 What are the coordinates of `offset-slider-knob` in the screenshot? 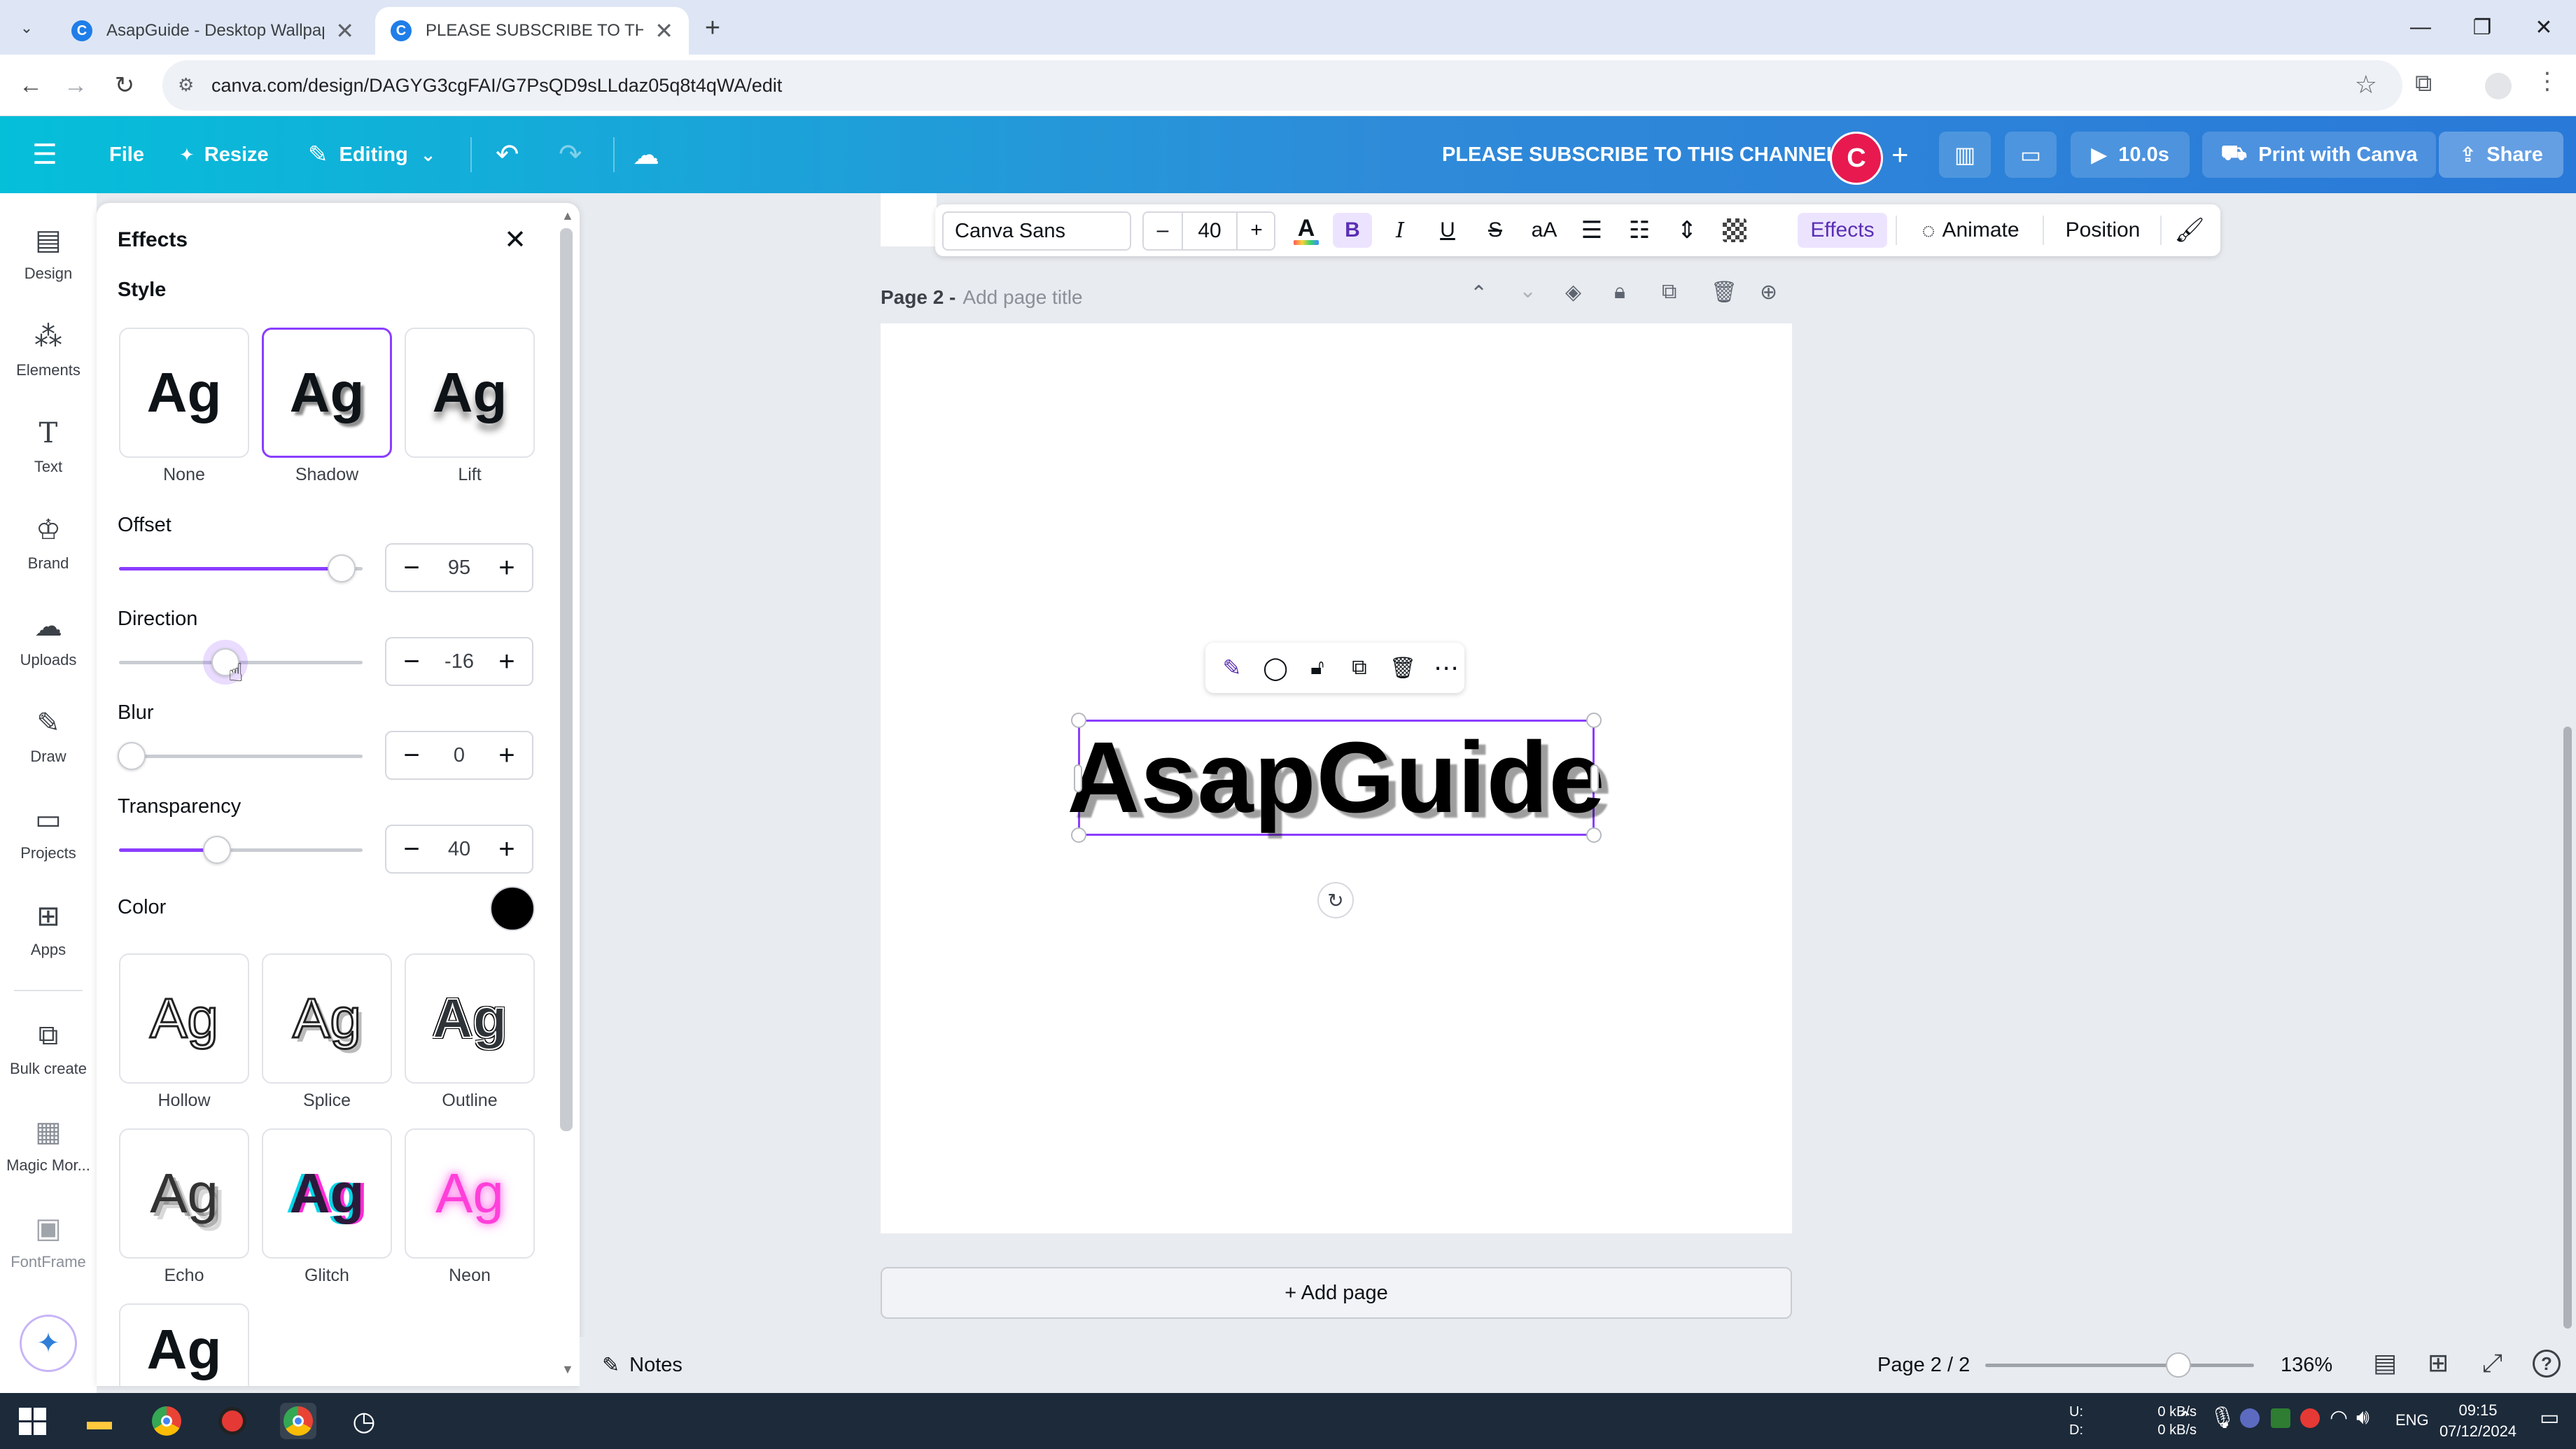 It's located at (342, 568).